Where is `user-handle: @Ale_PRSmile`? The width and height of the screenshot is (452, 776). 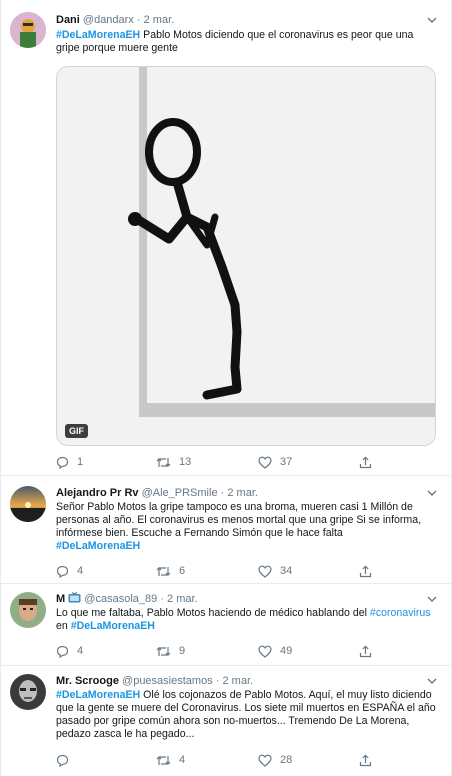
user-handle: @Ale_PRSmile is located at coordinates (180, 493).